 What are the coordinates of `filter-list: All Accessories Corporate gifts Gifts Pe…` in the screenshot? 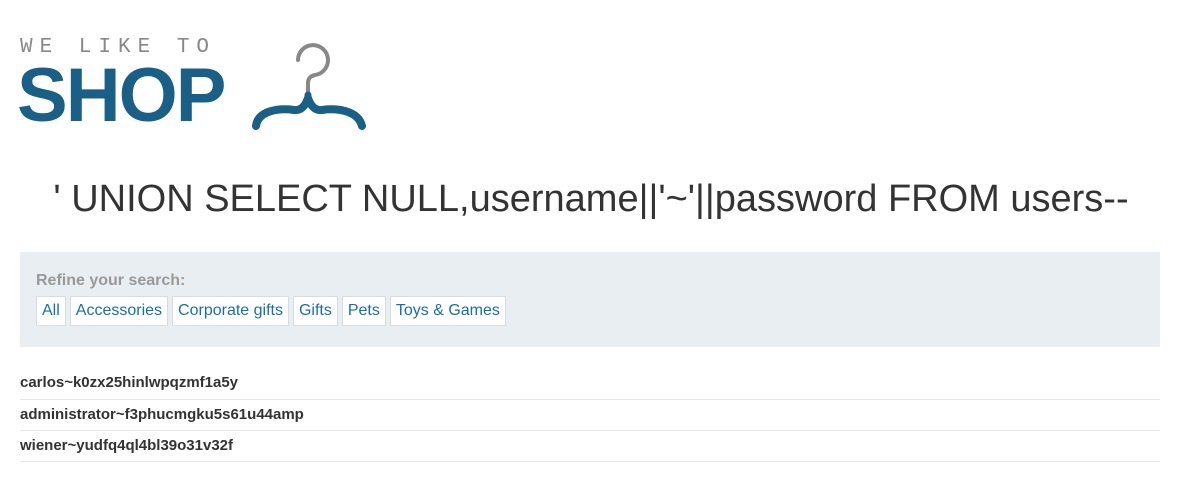 It's located at (271, 311).